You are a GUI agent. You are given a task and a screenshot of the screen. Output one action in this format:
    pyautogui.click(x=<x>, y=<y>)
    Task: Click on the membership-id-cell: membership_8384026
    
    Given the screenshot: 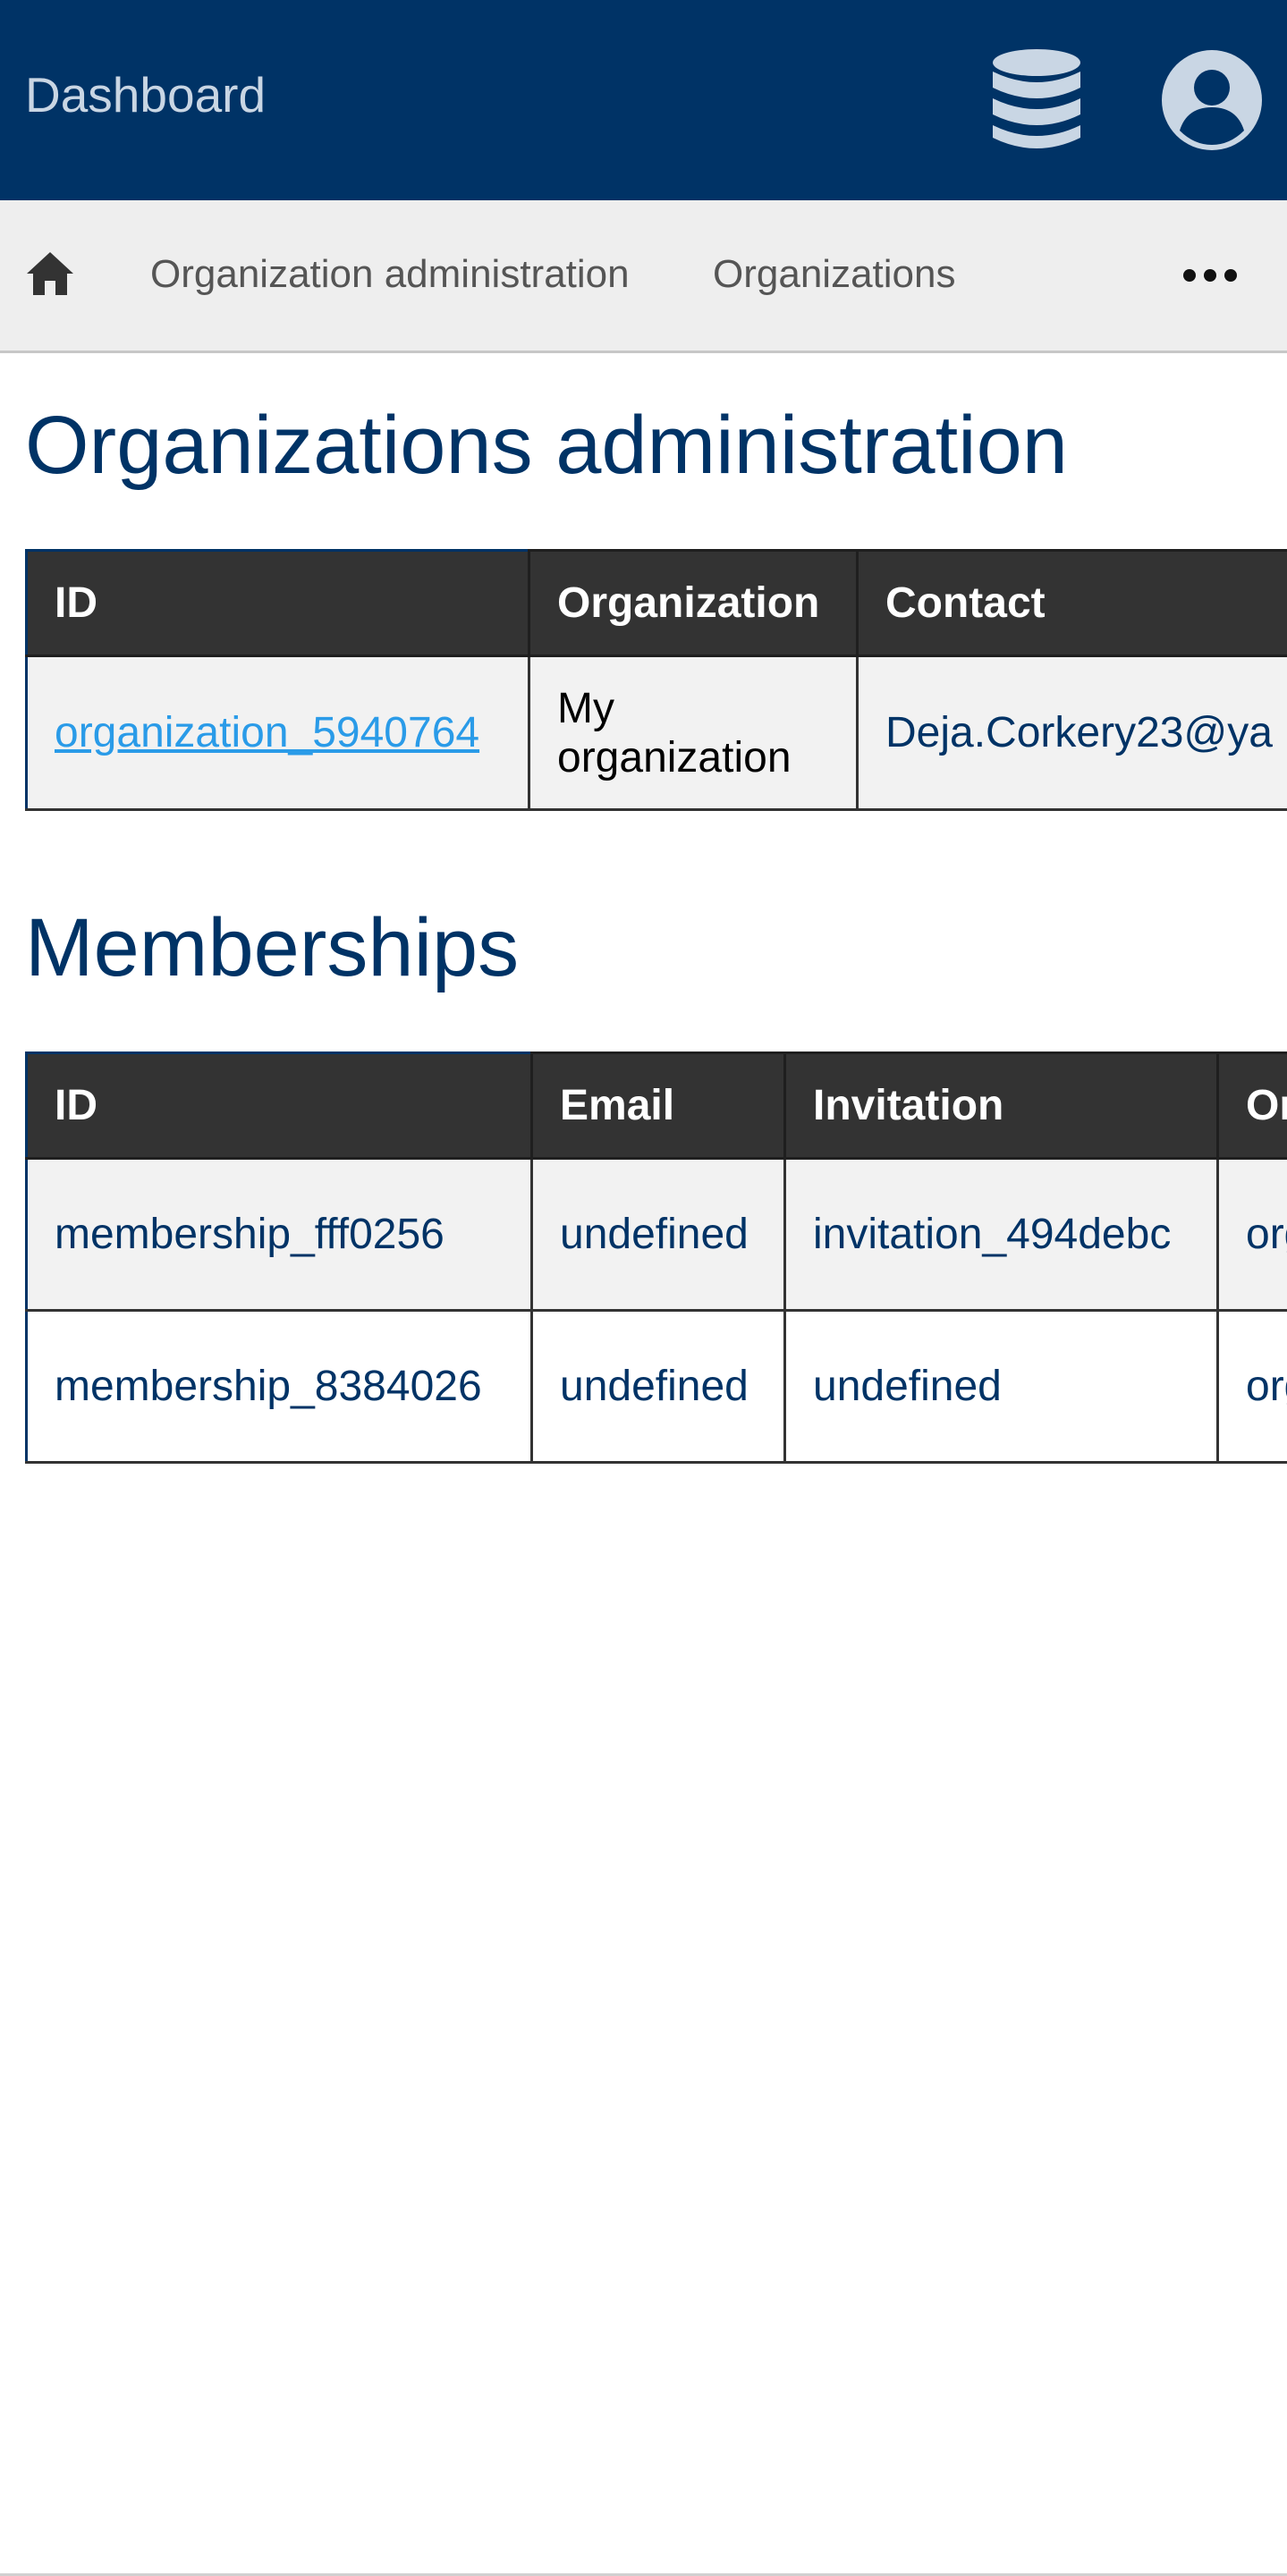 What is the action you would take?
    pyautogui.click(x=279, y=1386)
    